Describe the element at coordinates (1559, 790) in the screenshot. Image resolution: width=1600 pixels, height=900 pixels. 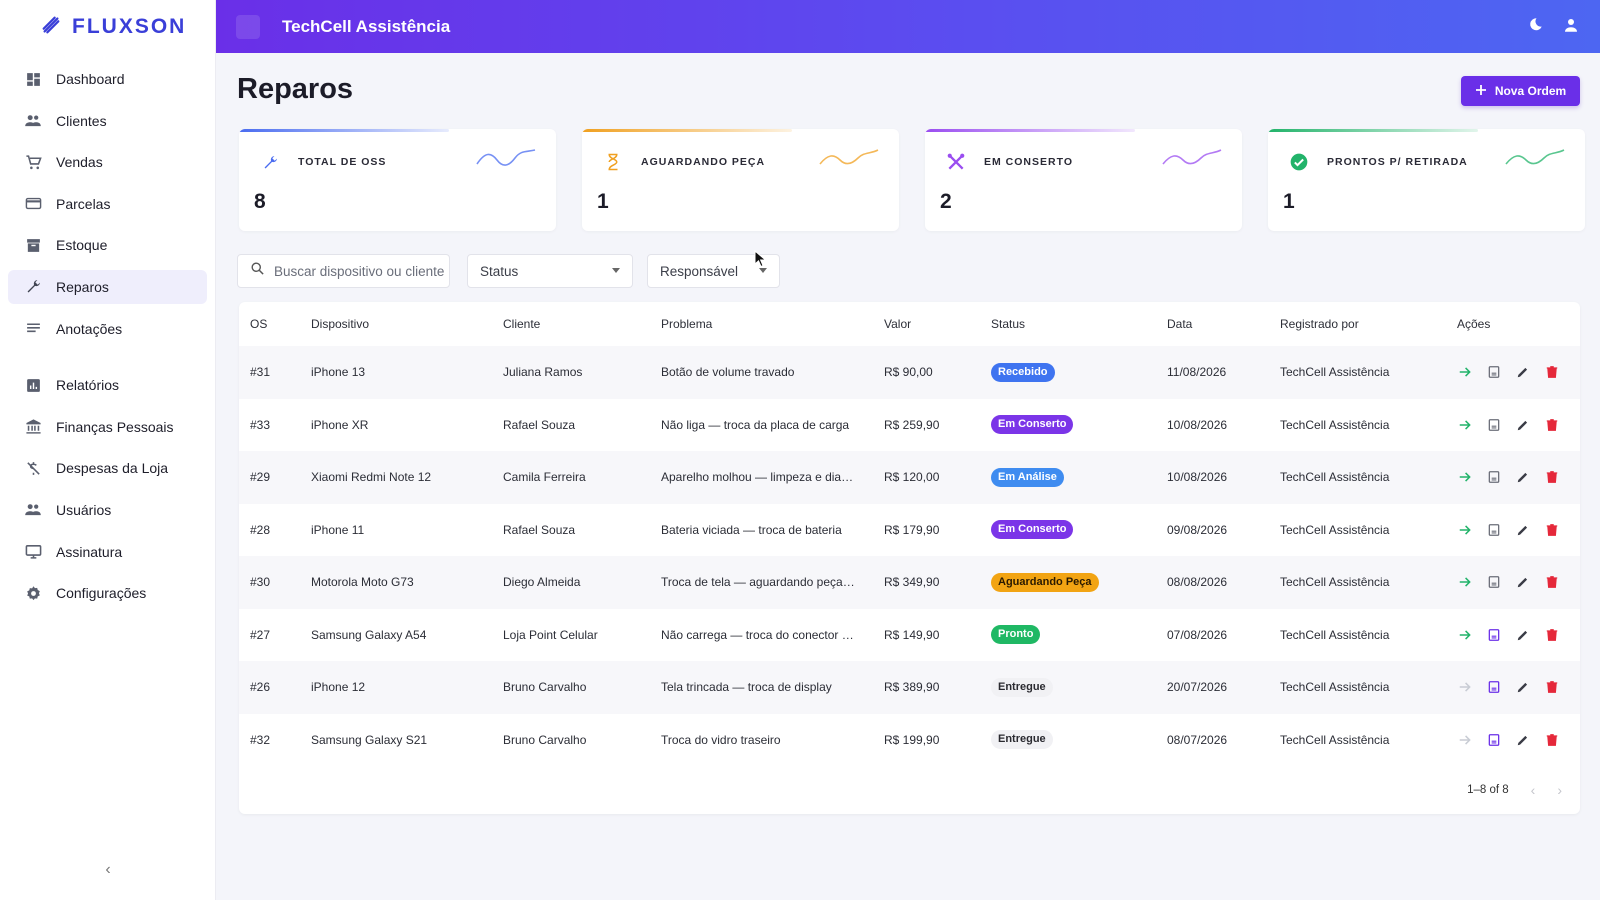
I see `chevron-right-icon: ›` at that location.